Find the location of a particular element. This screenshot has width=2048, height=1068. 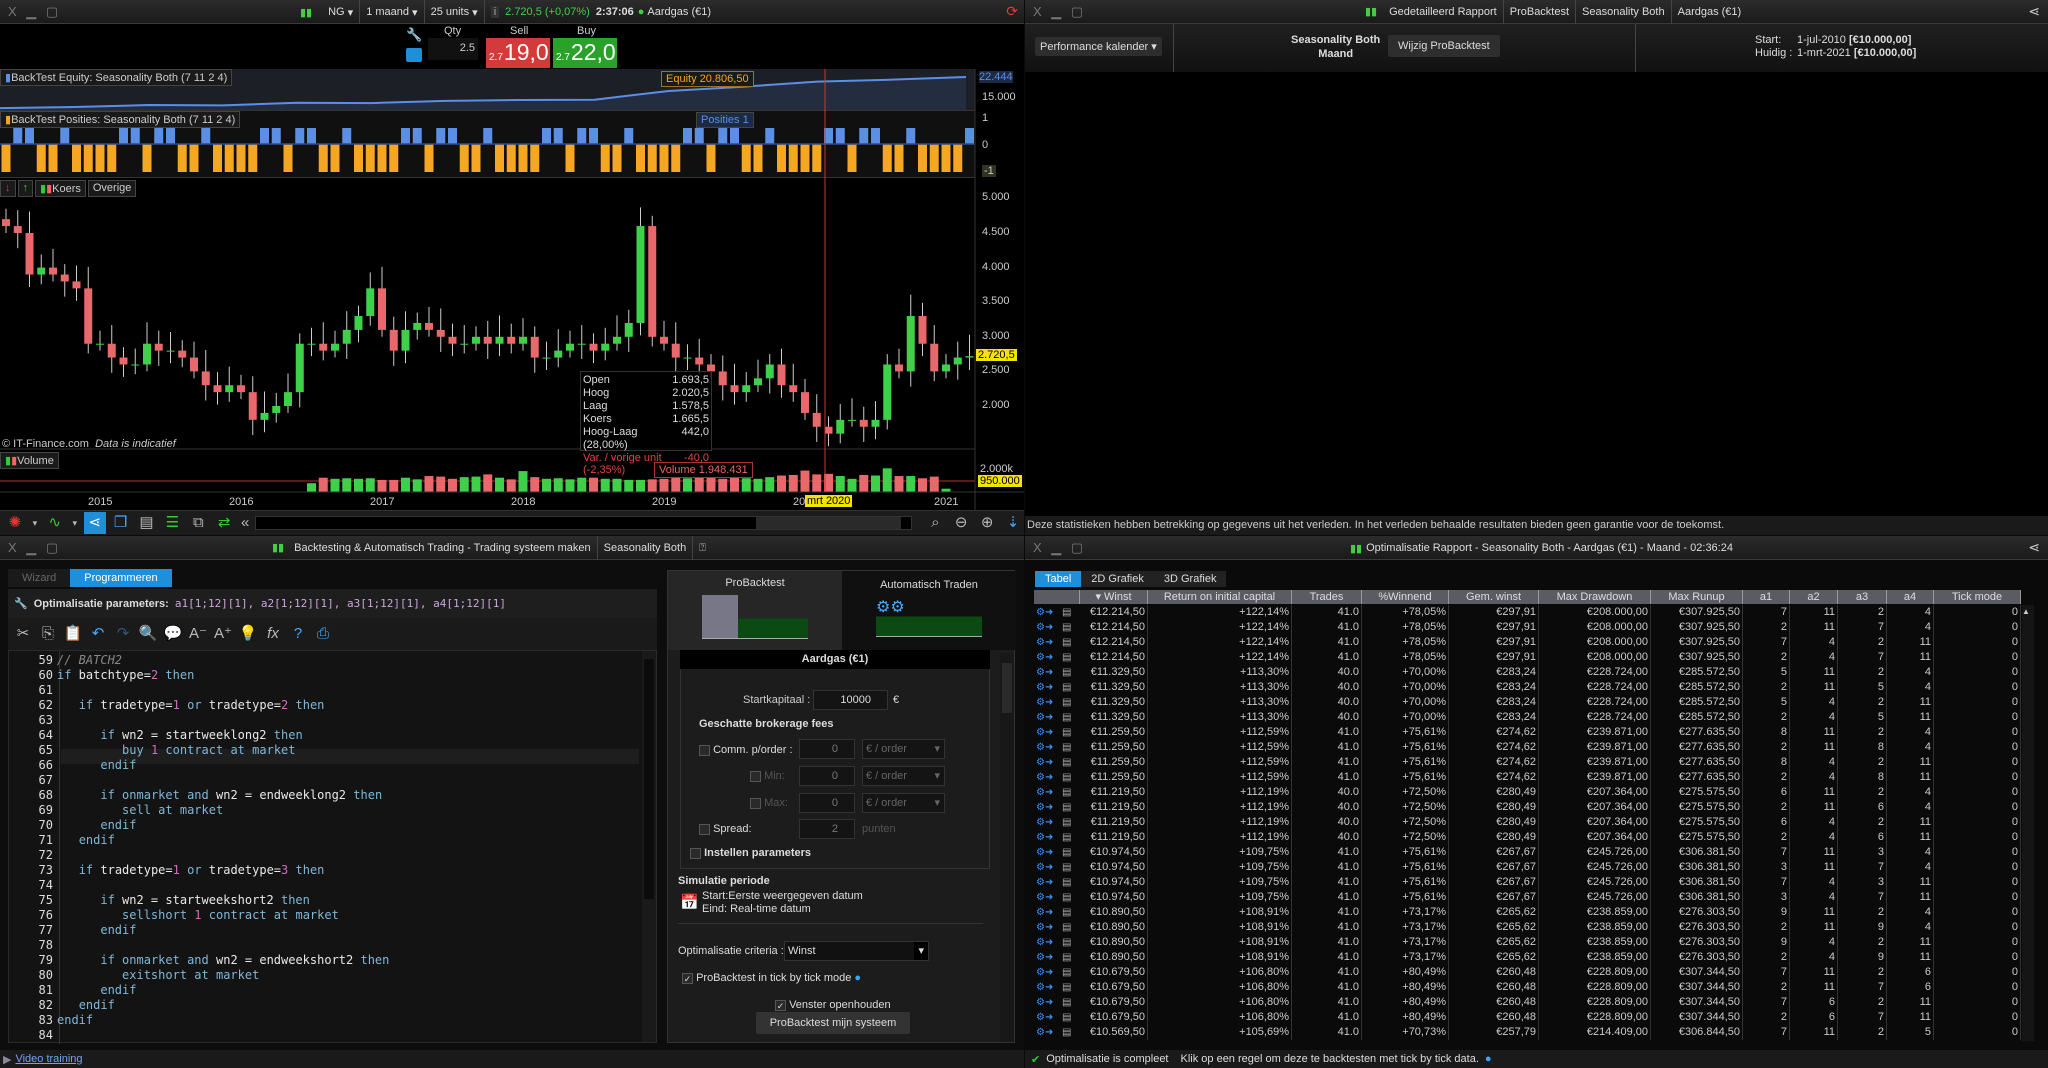

compare-icon: ⇄ is located at coordinates (224, 523).